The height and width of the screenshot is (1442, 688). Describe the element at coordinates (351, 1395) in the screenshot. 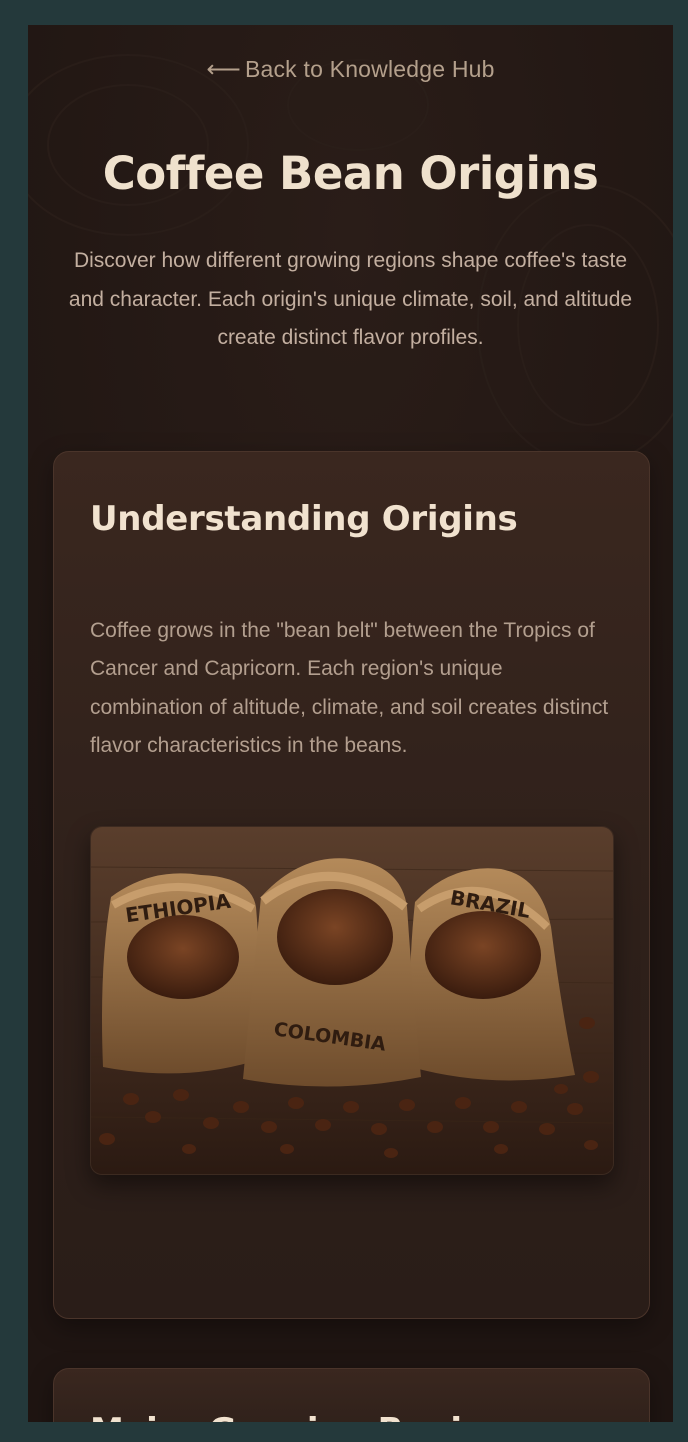

I see `growing-regions-card: Major Growing Regions` at that location.